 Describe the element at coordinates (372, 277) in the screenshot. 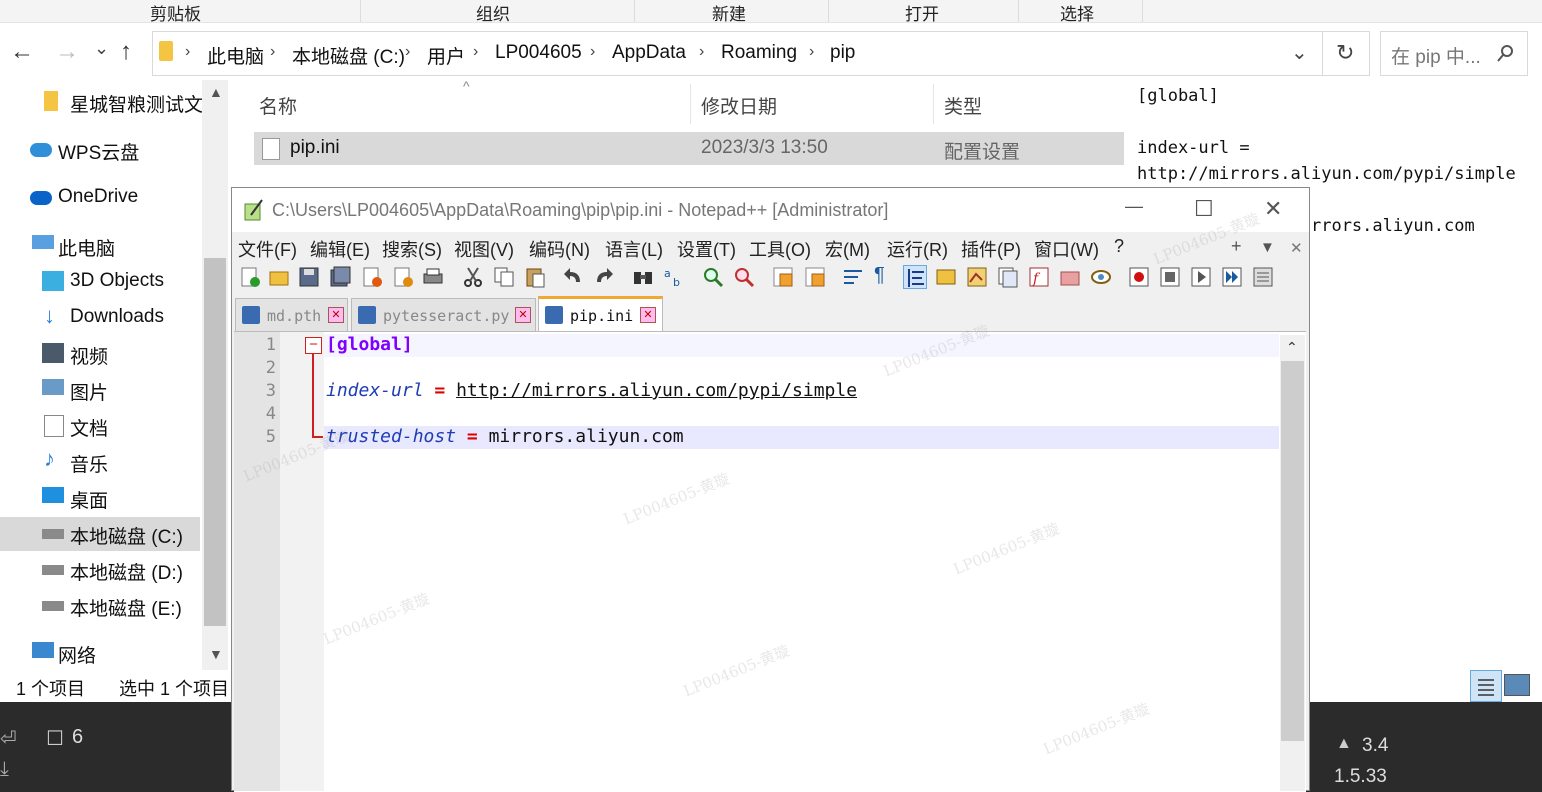

I see `close-file-icon` at that location.